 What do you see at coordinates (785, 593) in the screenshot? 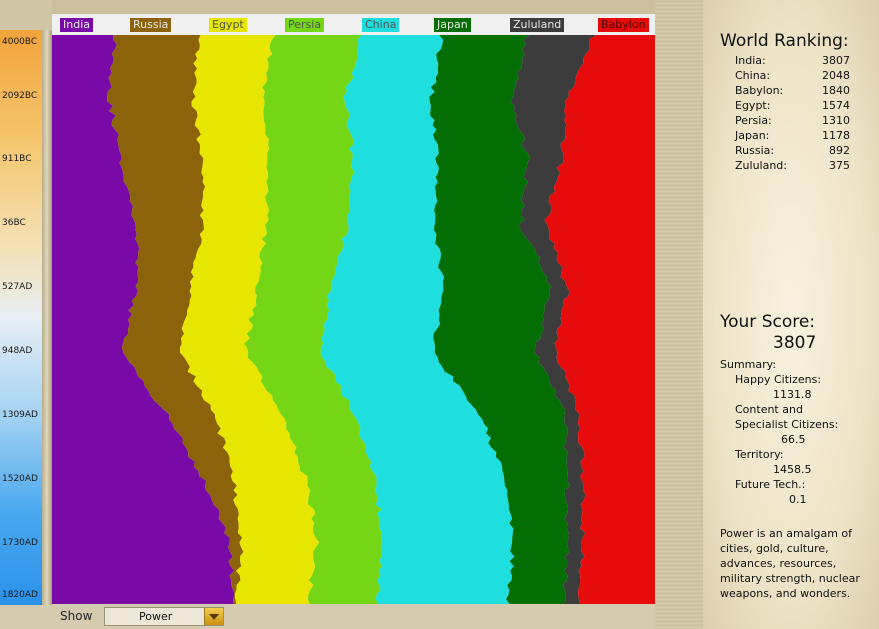
I see `power-desc-5: weapons, and wonders.` at bounding box center [785, 593].